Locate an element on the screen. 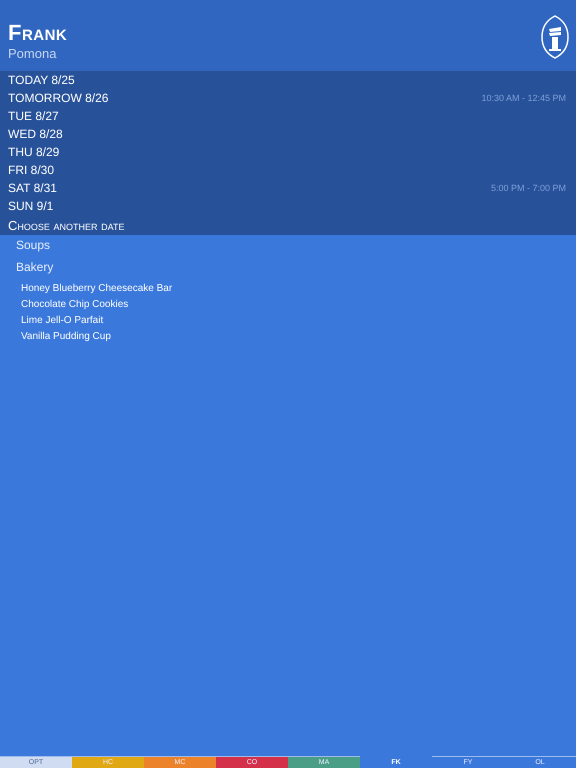 The image size is (576, 768). choose-date-option: Choose another date is located at coordinates (66, 225).